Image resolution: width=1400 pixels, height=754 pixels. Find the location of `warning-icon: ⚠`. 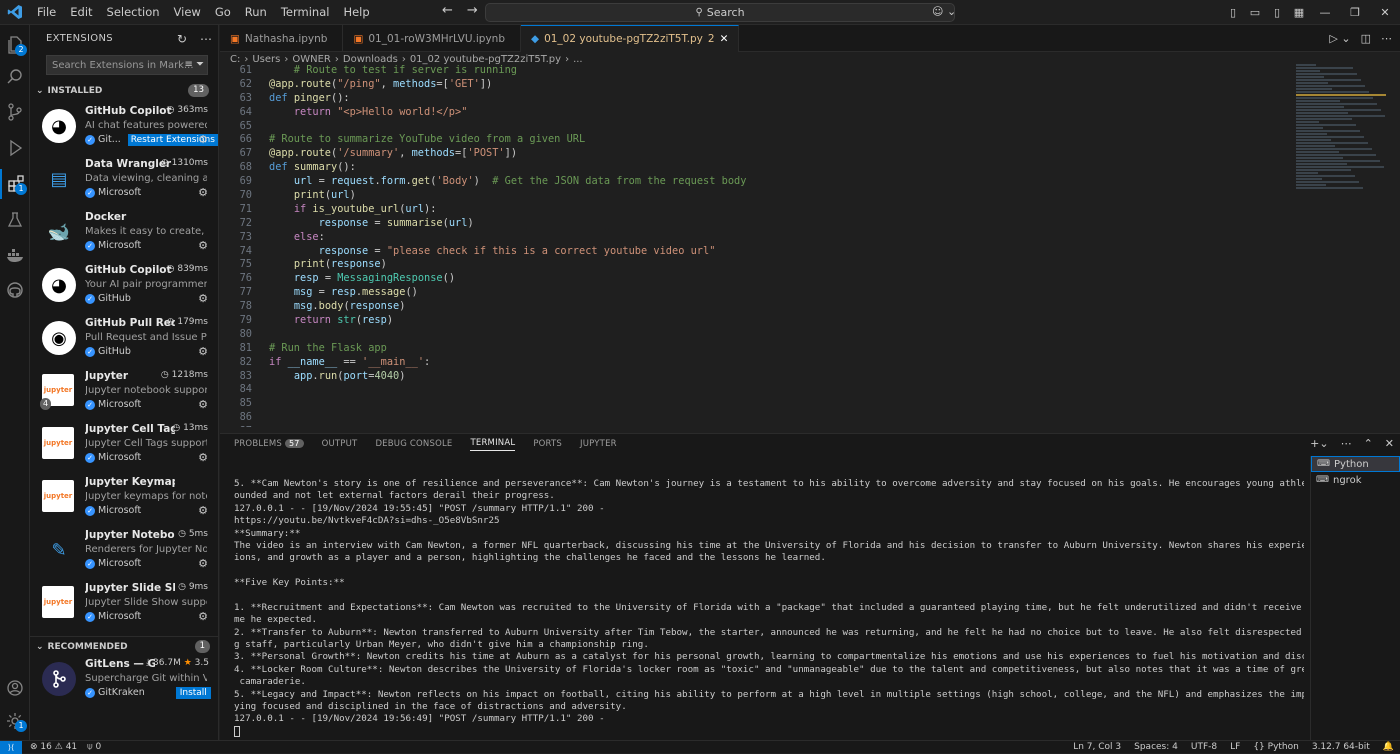

warning-icon: ⚠ is located at coordinates (58, 747).